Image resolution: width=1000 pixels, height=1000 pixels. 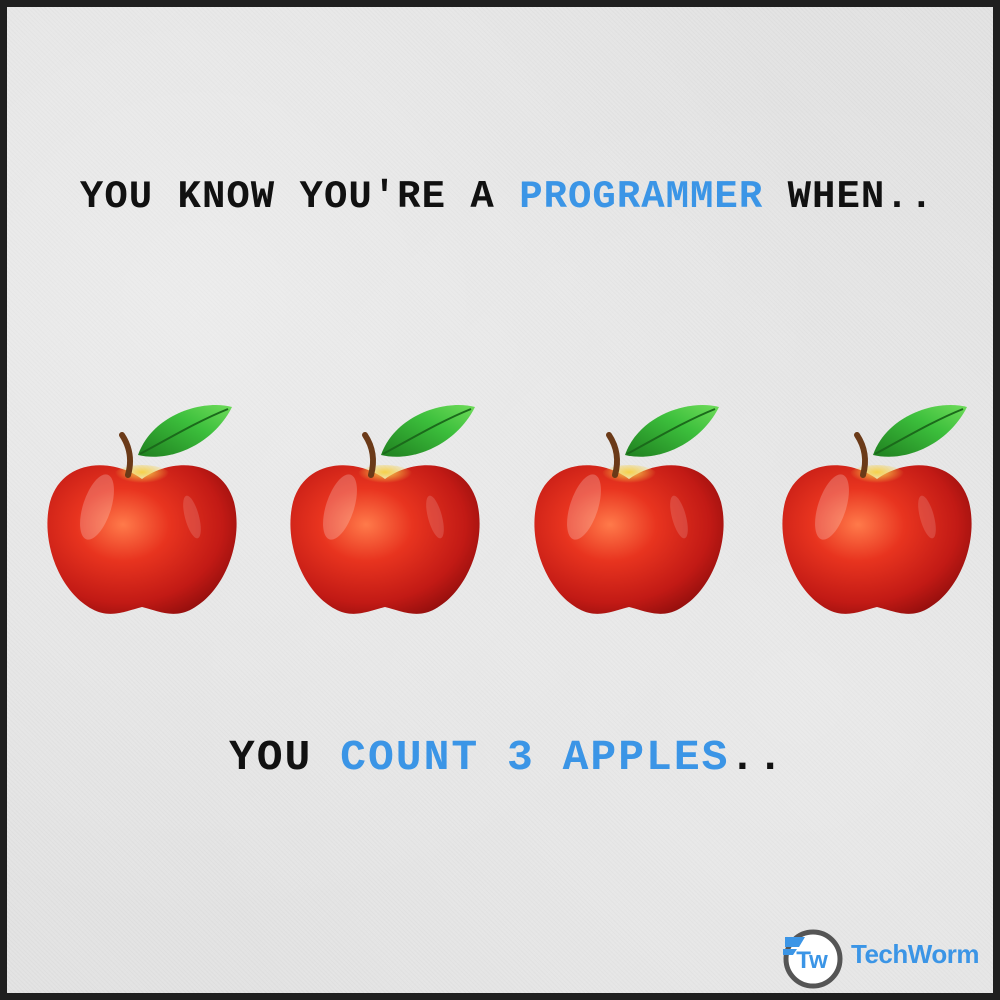 What do you see at coordinates (410, 757) in the screenshot?
I see `punchline-highlight-count: COUNT` at bounding box center [410, 757].